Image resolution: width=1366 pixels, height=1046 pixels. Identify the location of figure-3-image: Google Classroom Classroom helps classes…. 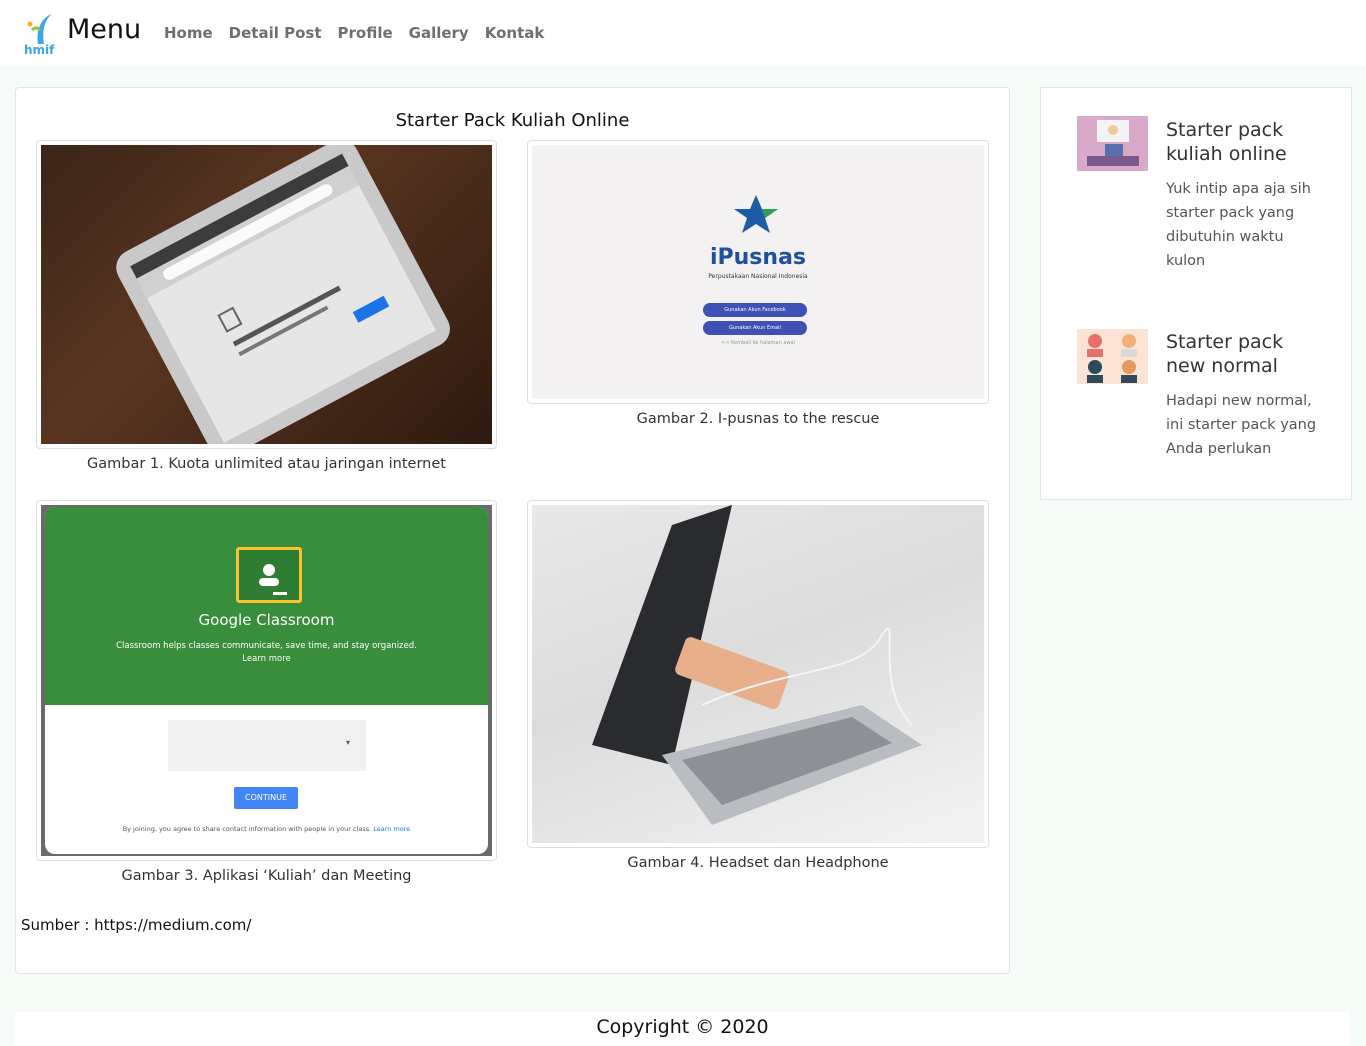
(266, 680).